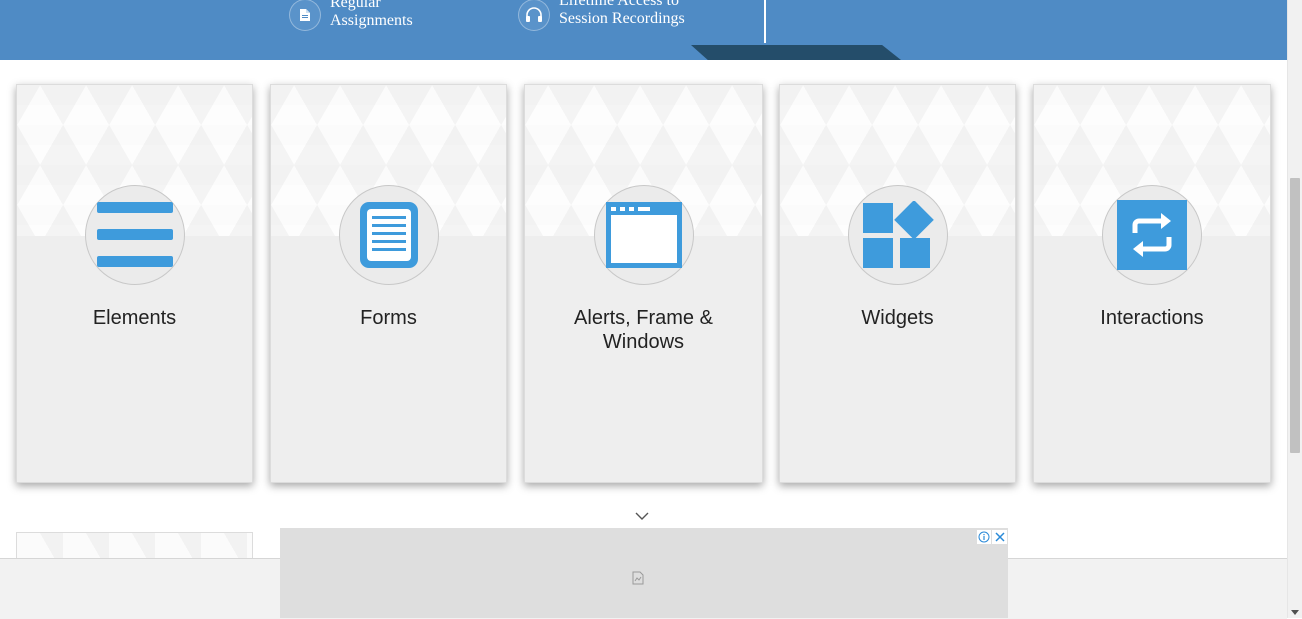 Image resolution: width=1302 pixels, height=619 pixels. I want to click on card-label: Interactions, so click(1152, 318).